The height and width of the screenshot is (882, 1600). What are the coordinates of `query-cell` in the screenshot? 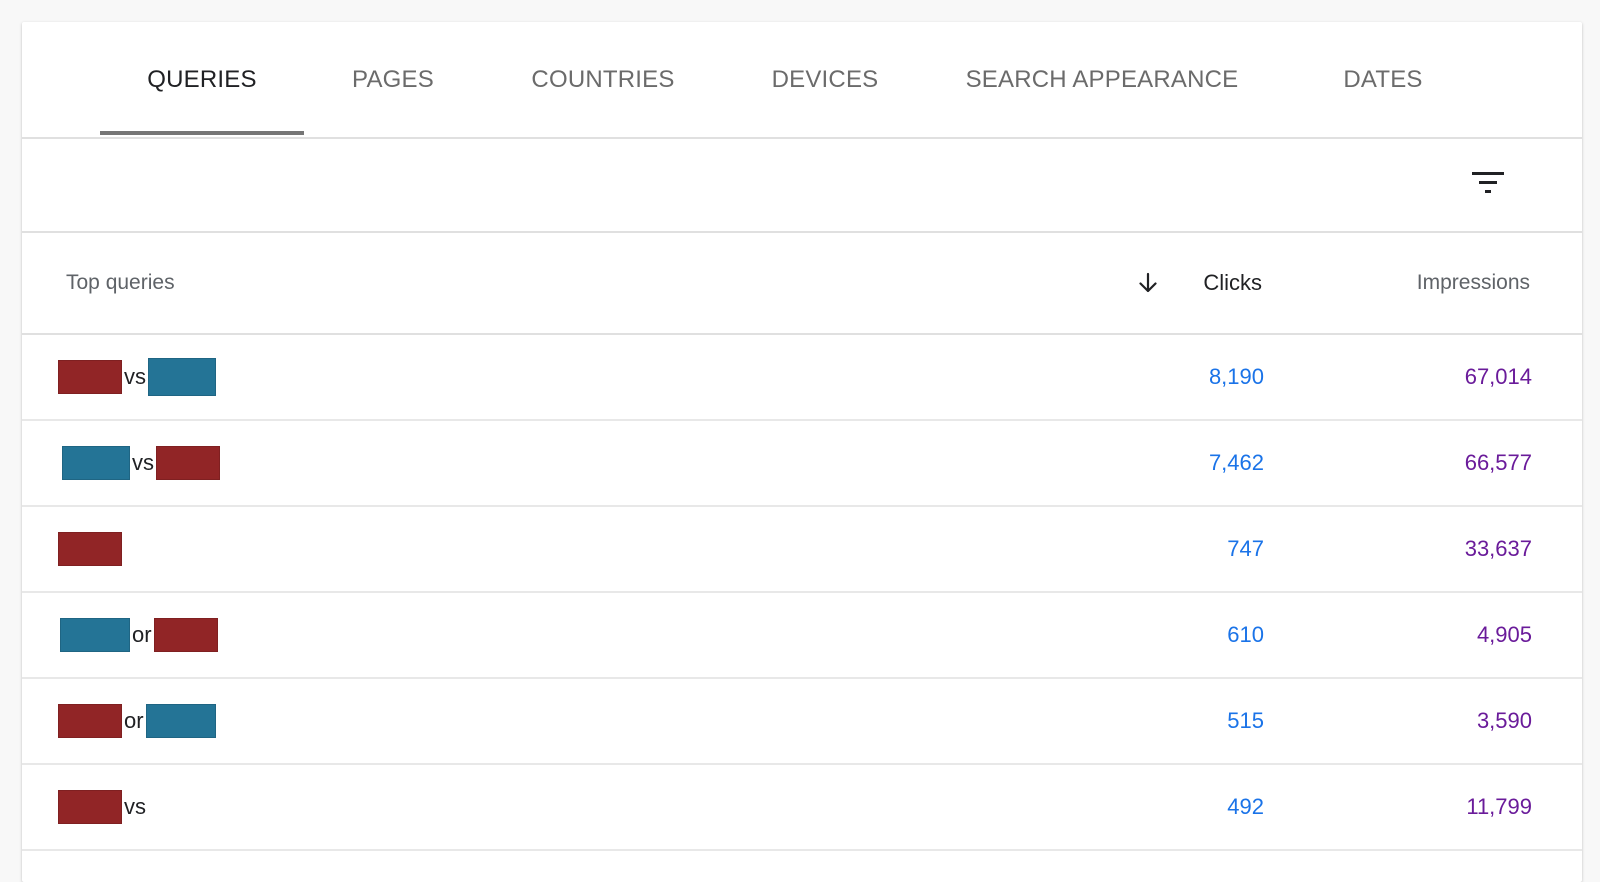 It's located at (90, 549).